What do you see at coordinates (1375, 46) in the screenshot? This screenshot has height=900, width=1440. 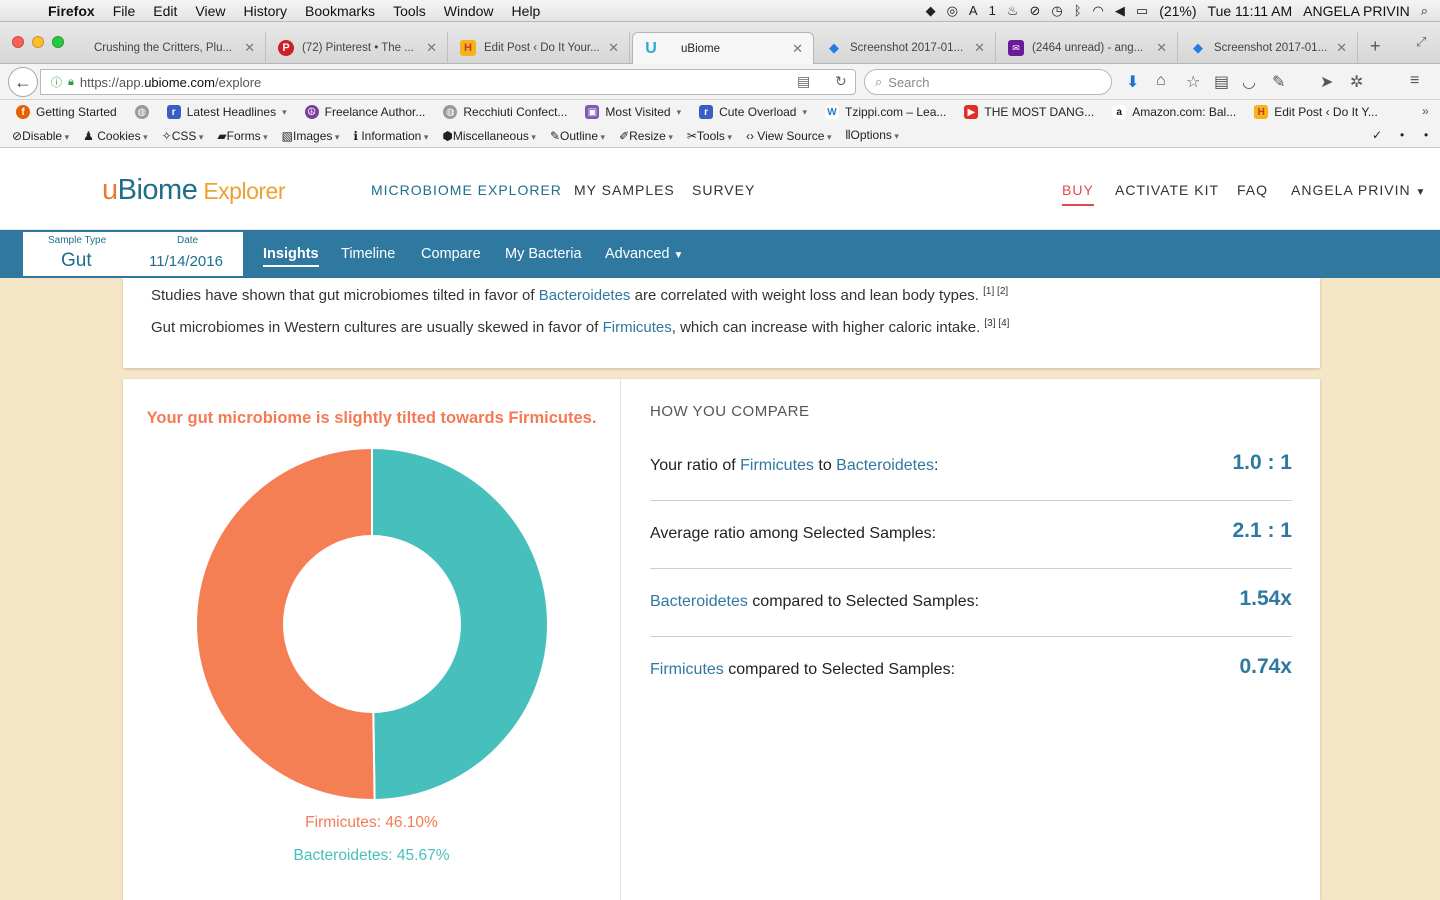 I see `new-tab-icon: +` at bounding box center [1375, 46].